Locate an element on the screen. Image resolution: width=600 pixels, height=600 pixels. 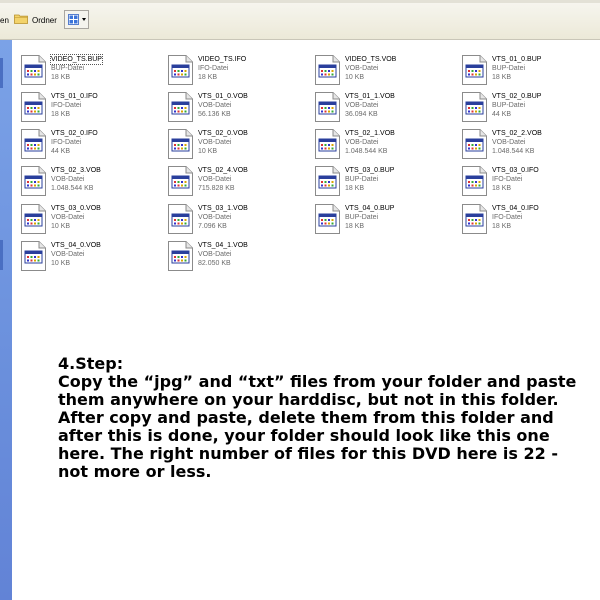
file-name: VTS_01_0.VOB is located at coordinates (223, 96).